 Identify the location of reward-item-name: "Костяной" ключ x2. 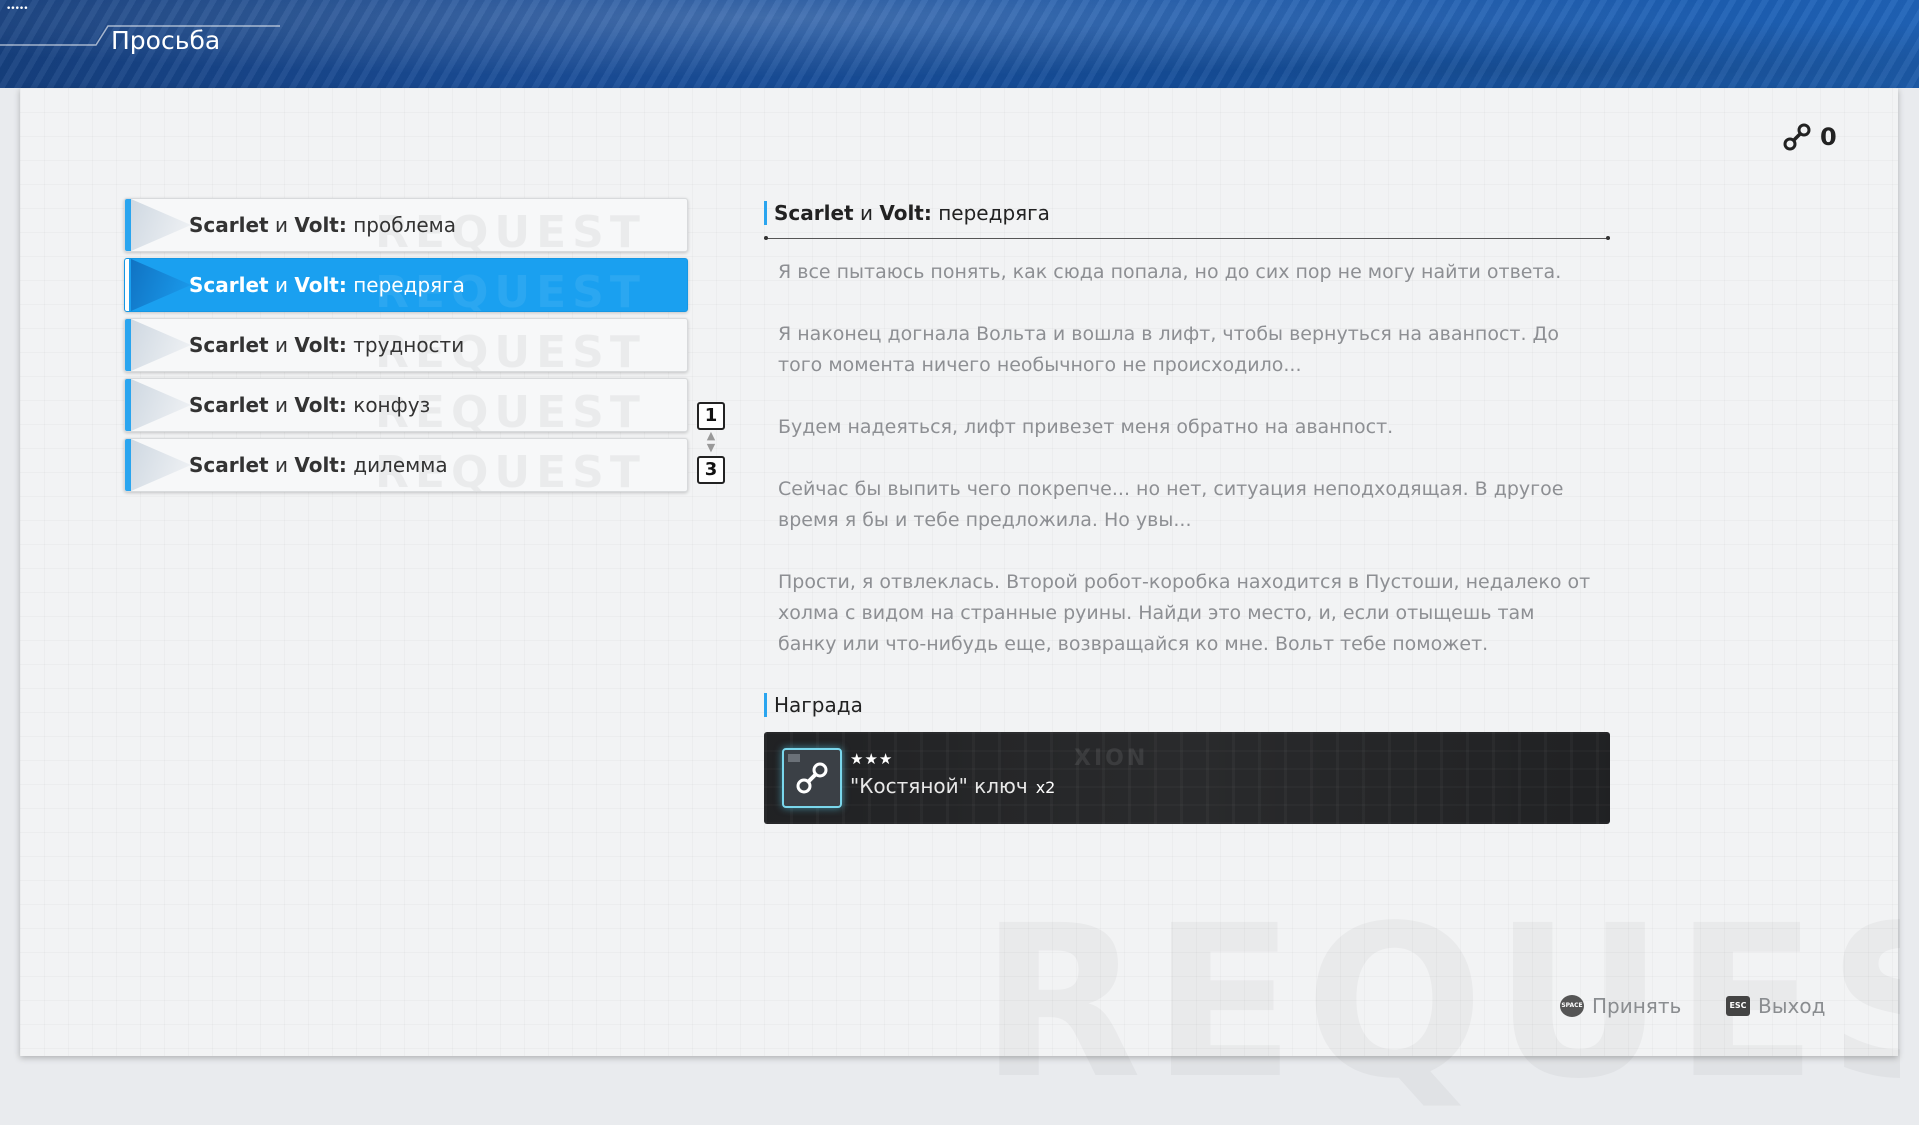
(953, 786).